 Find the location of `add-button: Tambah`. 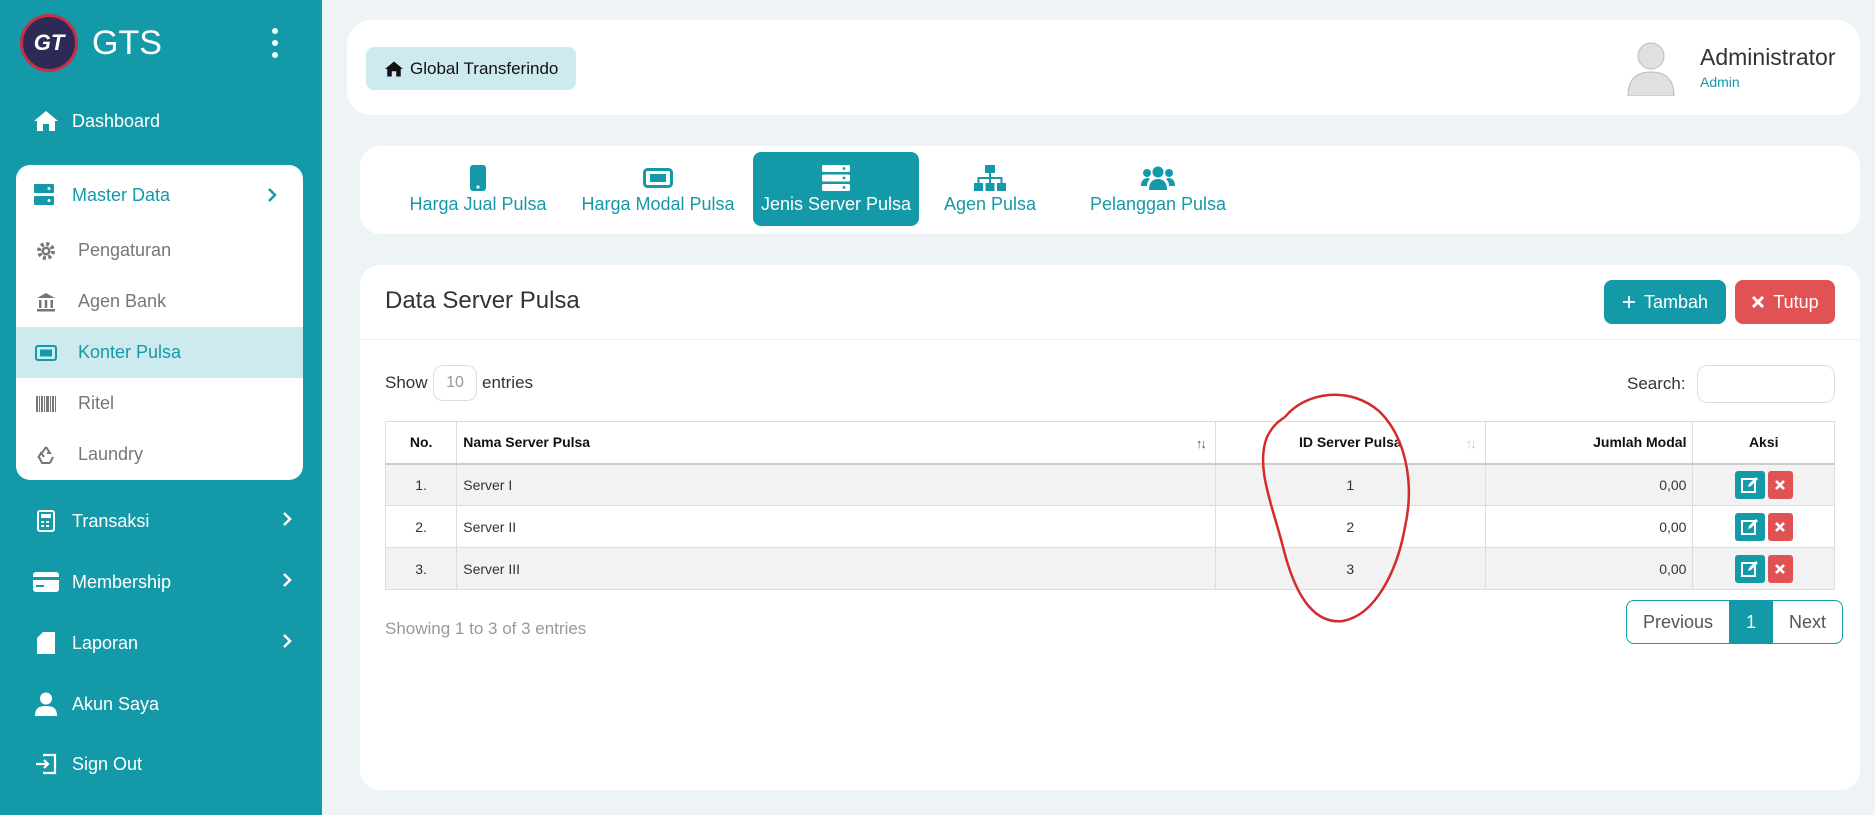

add-button: Tambah is located at coordinates (1665, 302).